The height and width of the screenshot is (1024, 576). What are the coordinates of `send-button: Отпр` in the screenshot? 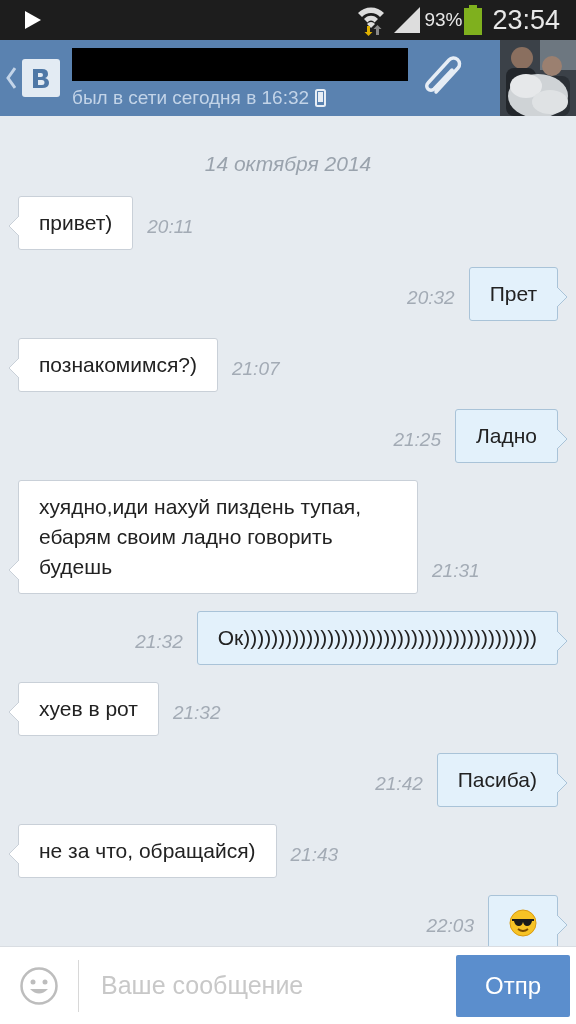 It's located at (513, 985).